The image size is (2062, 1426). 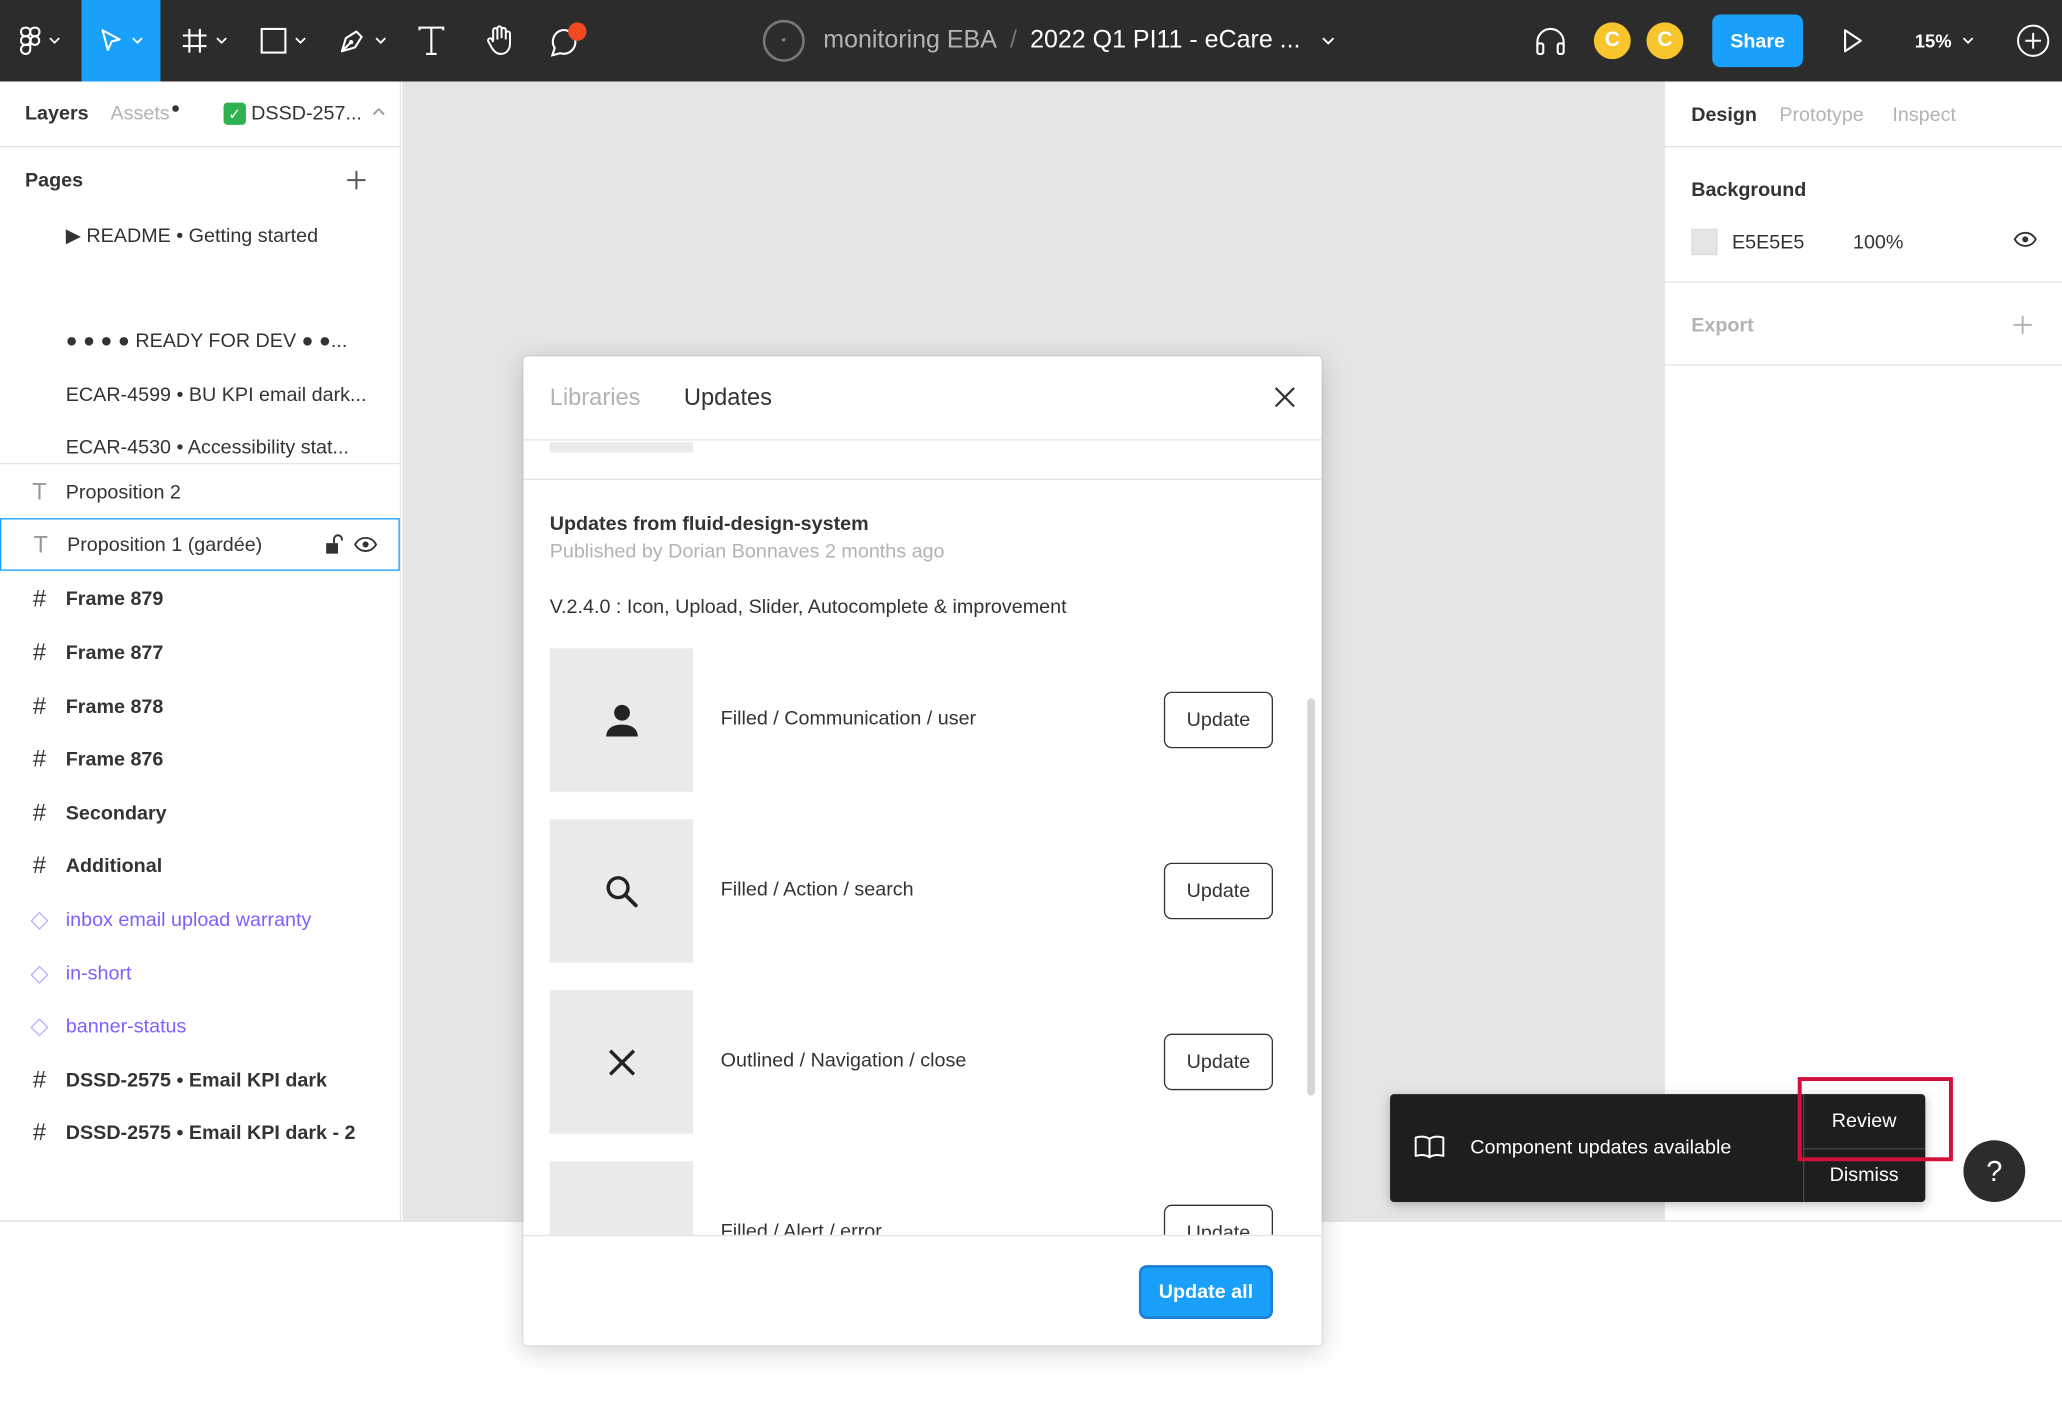 What do you see at coordinates (728, 398) in the screenshot?
I see `tab-updates: Updates` at bounding box center [728, 398].